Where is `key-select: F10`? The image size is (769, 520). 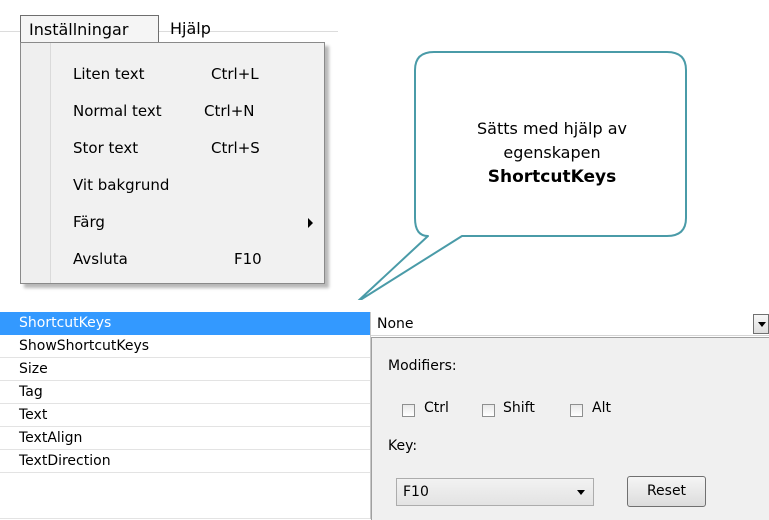 key-select: F10 is located at coordinates (495, 492).